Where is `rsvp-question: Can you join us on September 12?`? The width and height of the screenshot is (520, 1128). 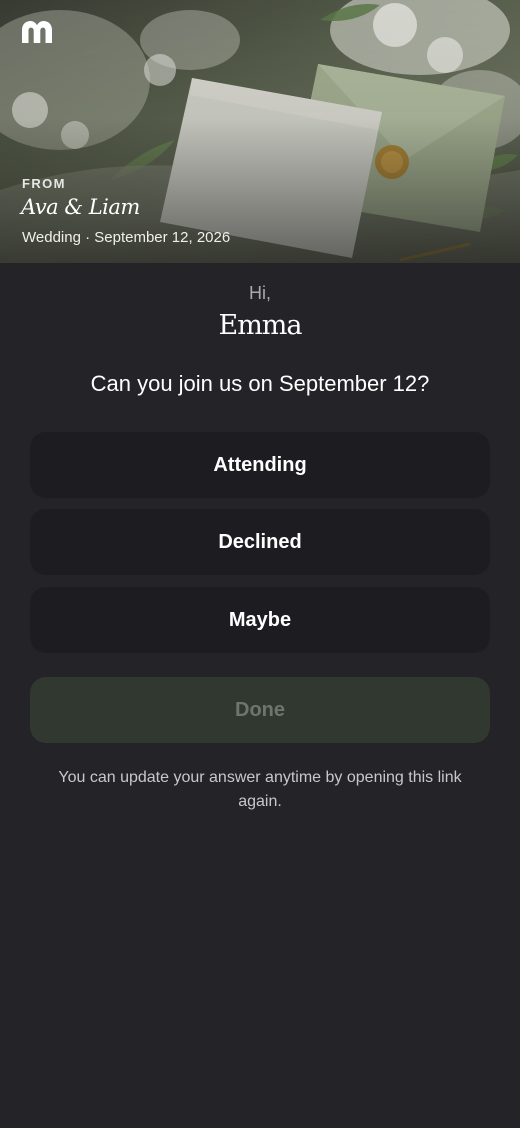
rsvp-question: Can you join us on September 12? is located at coordinates (260, 383).